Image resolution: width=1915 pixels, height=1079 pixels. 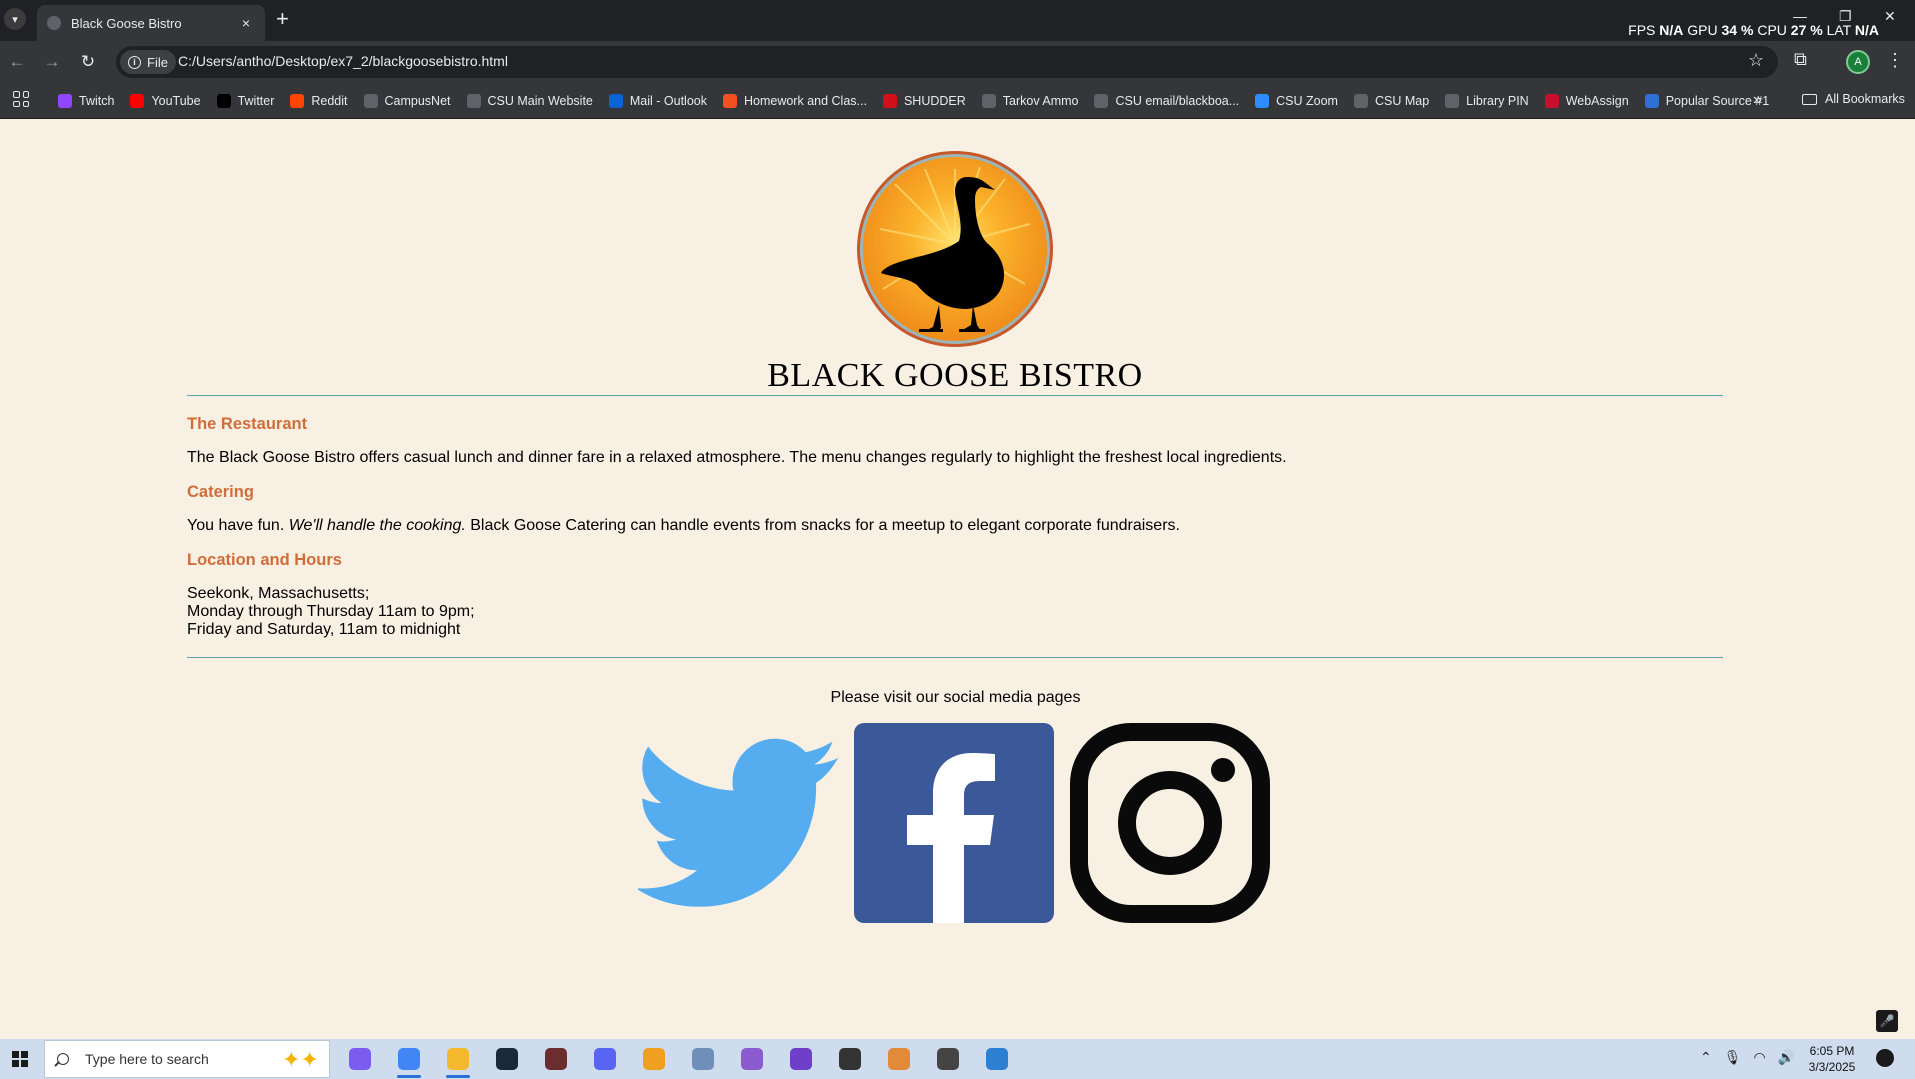 What do you see at coordinates (738, 823) in the screenshot?
I see `twitter-icon` at bounding box center [738, 823].